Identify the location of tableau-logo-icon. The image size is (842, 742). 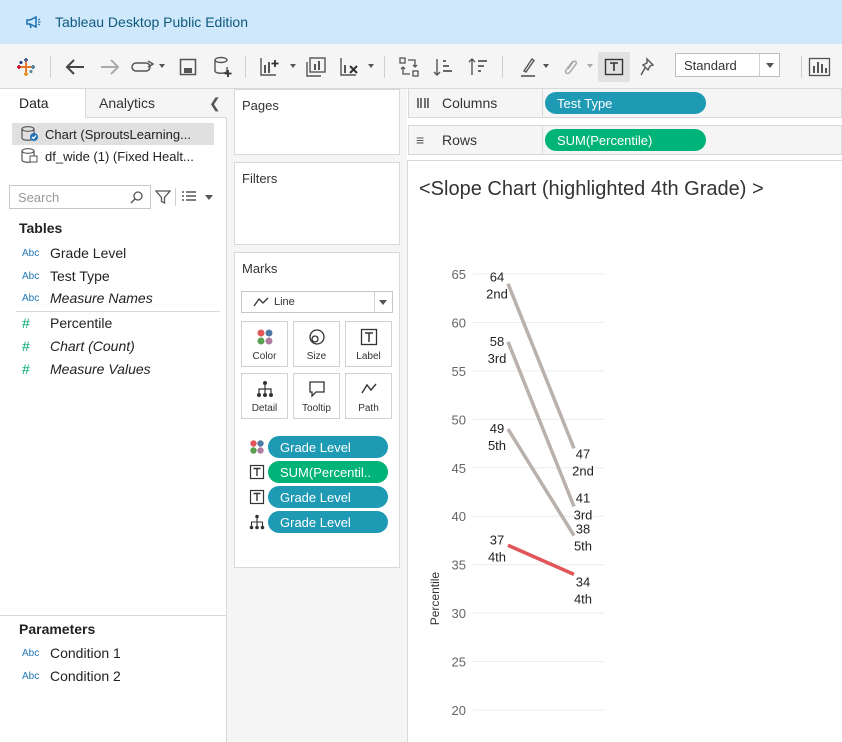
(26, 67).